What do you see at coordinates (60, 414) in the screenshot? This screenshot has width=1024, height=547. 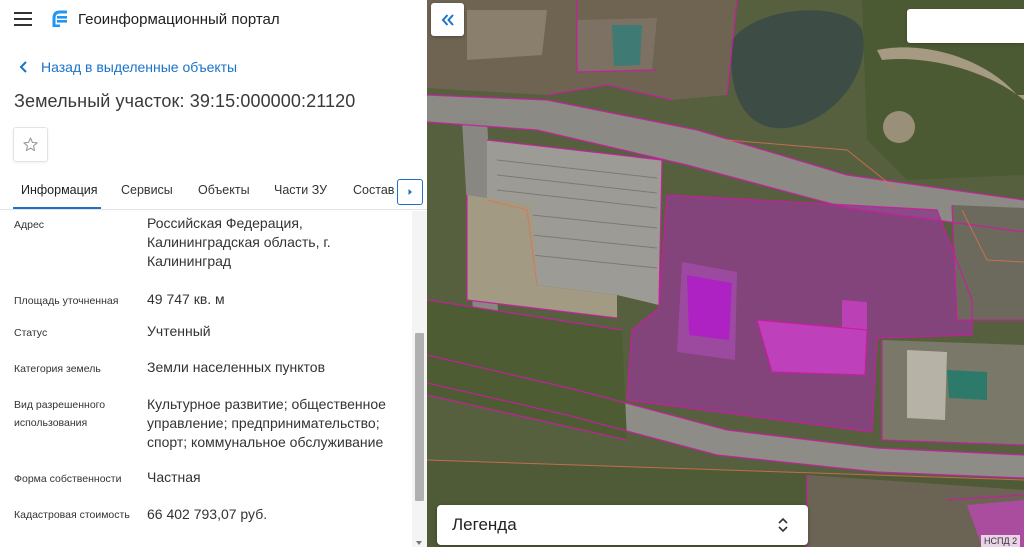 I see `info-key: Вид разрешенного использования` at bounding box center [60, 414].